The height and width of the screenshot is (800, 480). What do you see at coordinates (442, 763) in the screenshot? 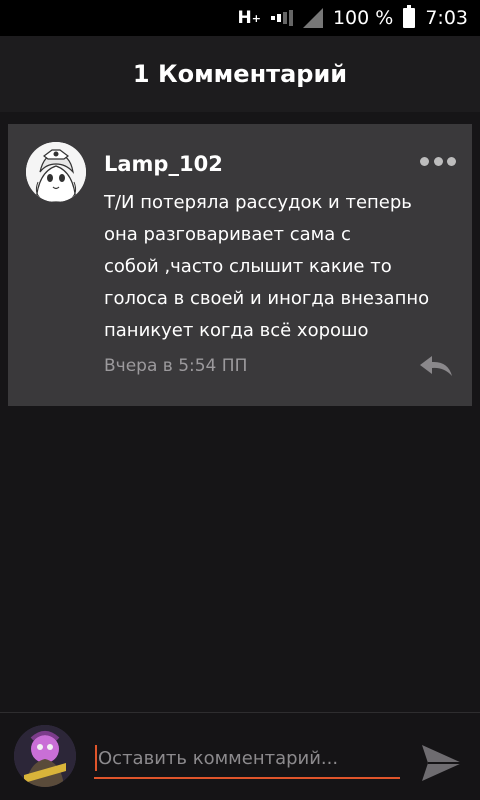
I see `send-icon` at bounding box center [442, 763].